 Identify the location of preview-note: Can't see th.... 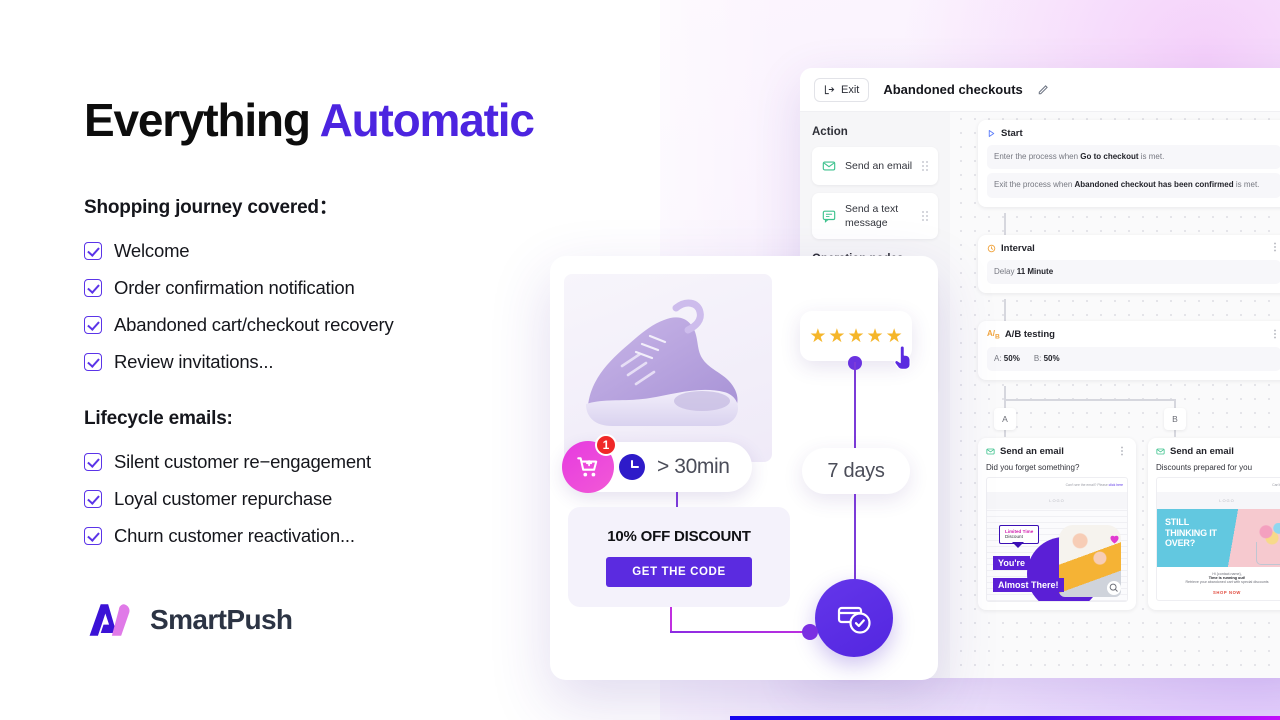
(1276, 485).